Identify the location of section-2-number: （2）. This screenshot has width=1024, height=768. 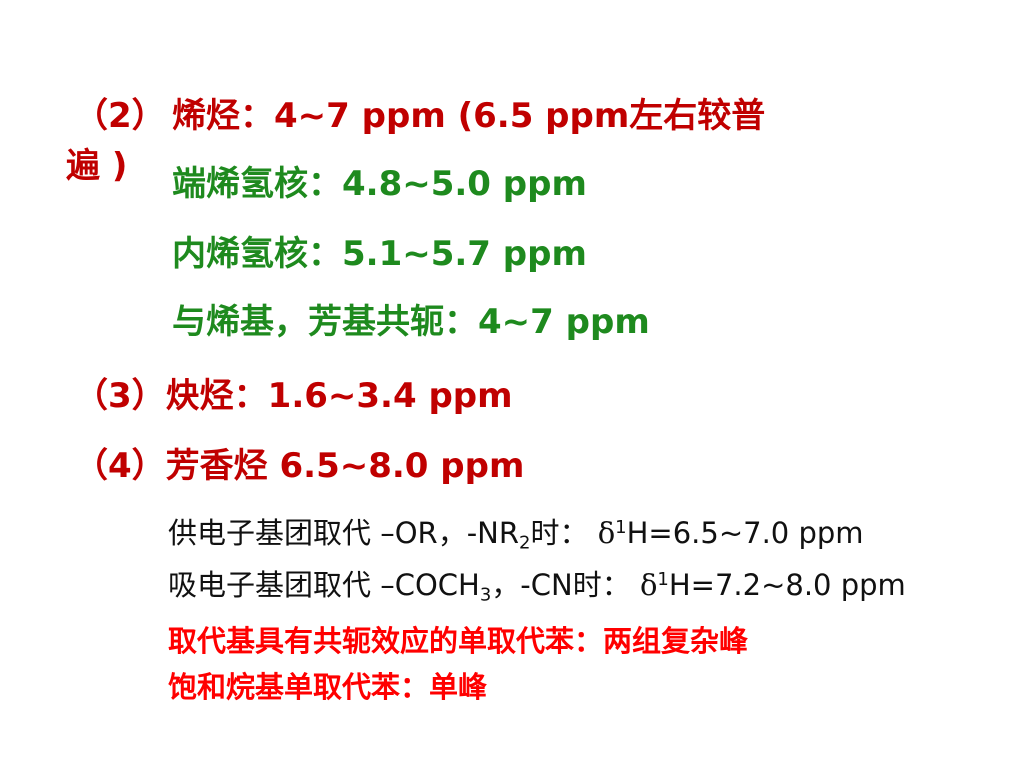
(120, 116).